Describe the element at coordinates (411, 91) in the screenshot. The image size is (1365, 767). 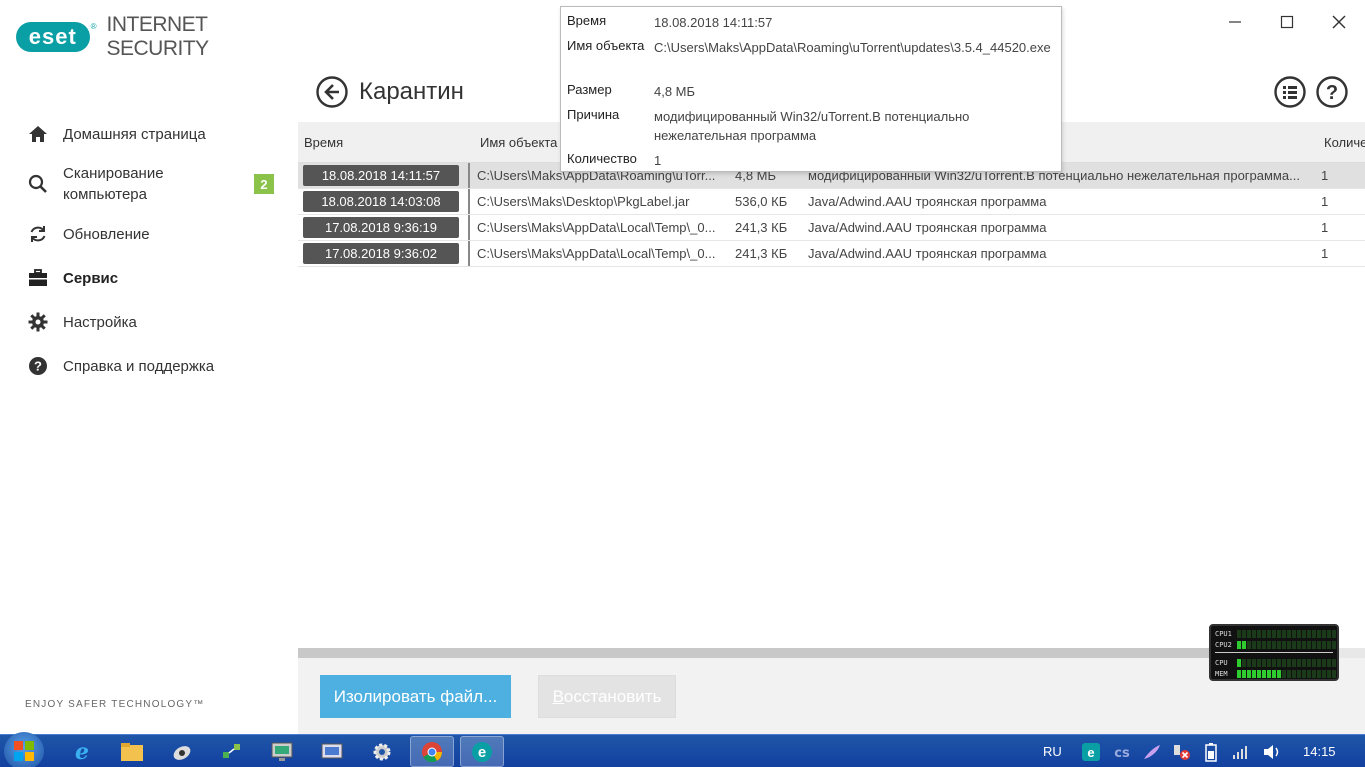
I see `page-title: Карантин` at that location.